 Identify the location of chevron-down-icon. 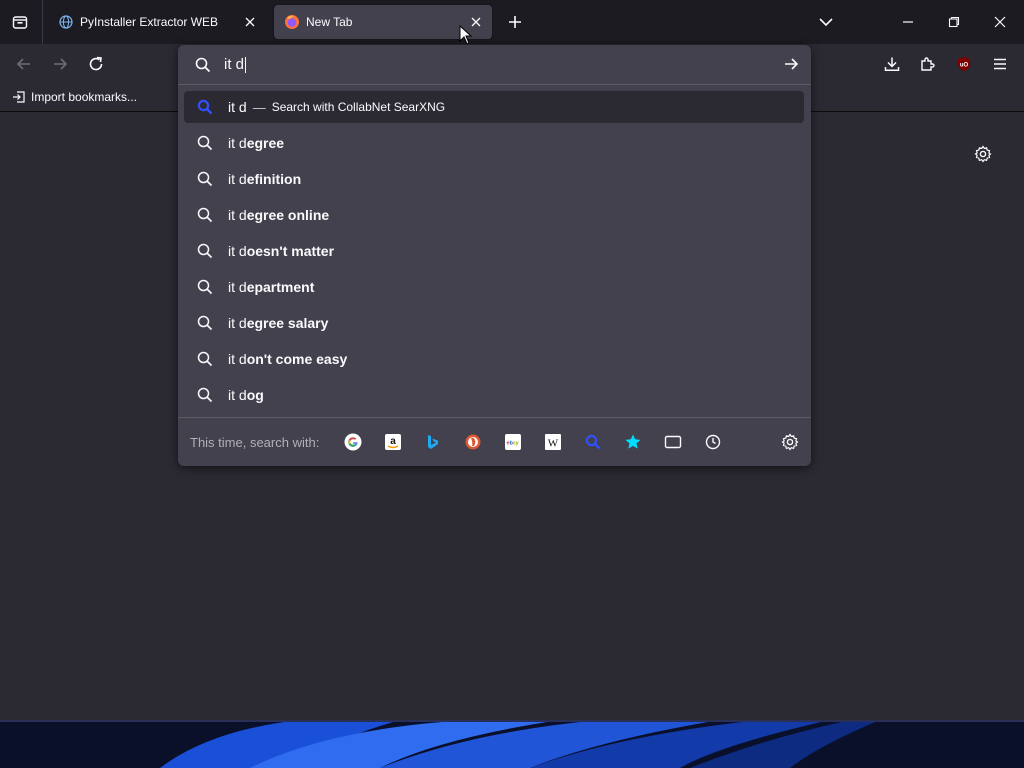
(826, 22).